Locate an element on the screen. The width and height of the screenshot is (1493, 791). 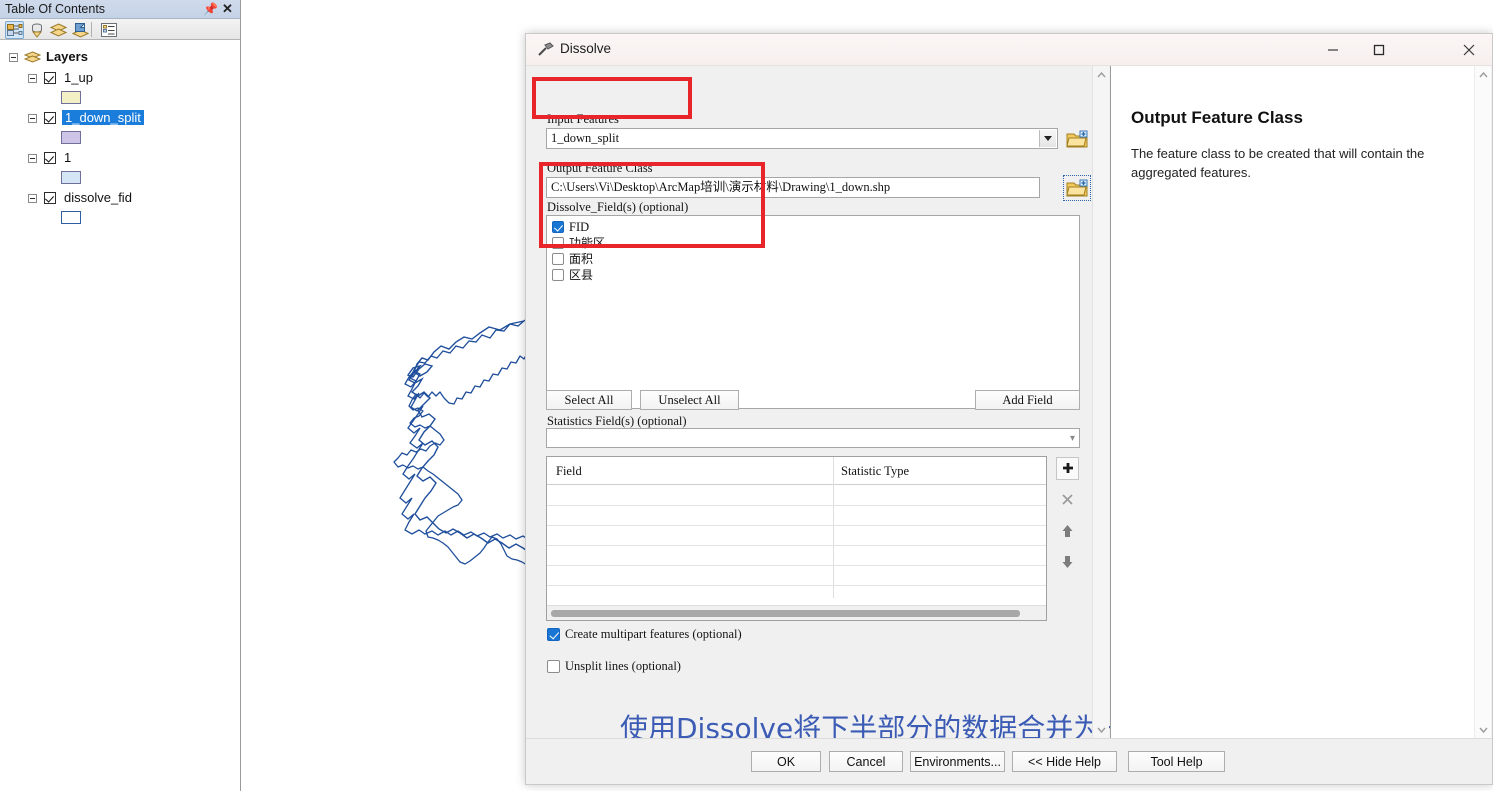
dissolve-field-label: 功能区 is located at coordinates (587, 243).